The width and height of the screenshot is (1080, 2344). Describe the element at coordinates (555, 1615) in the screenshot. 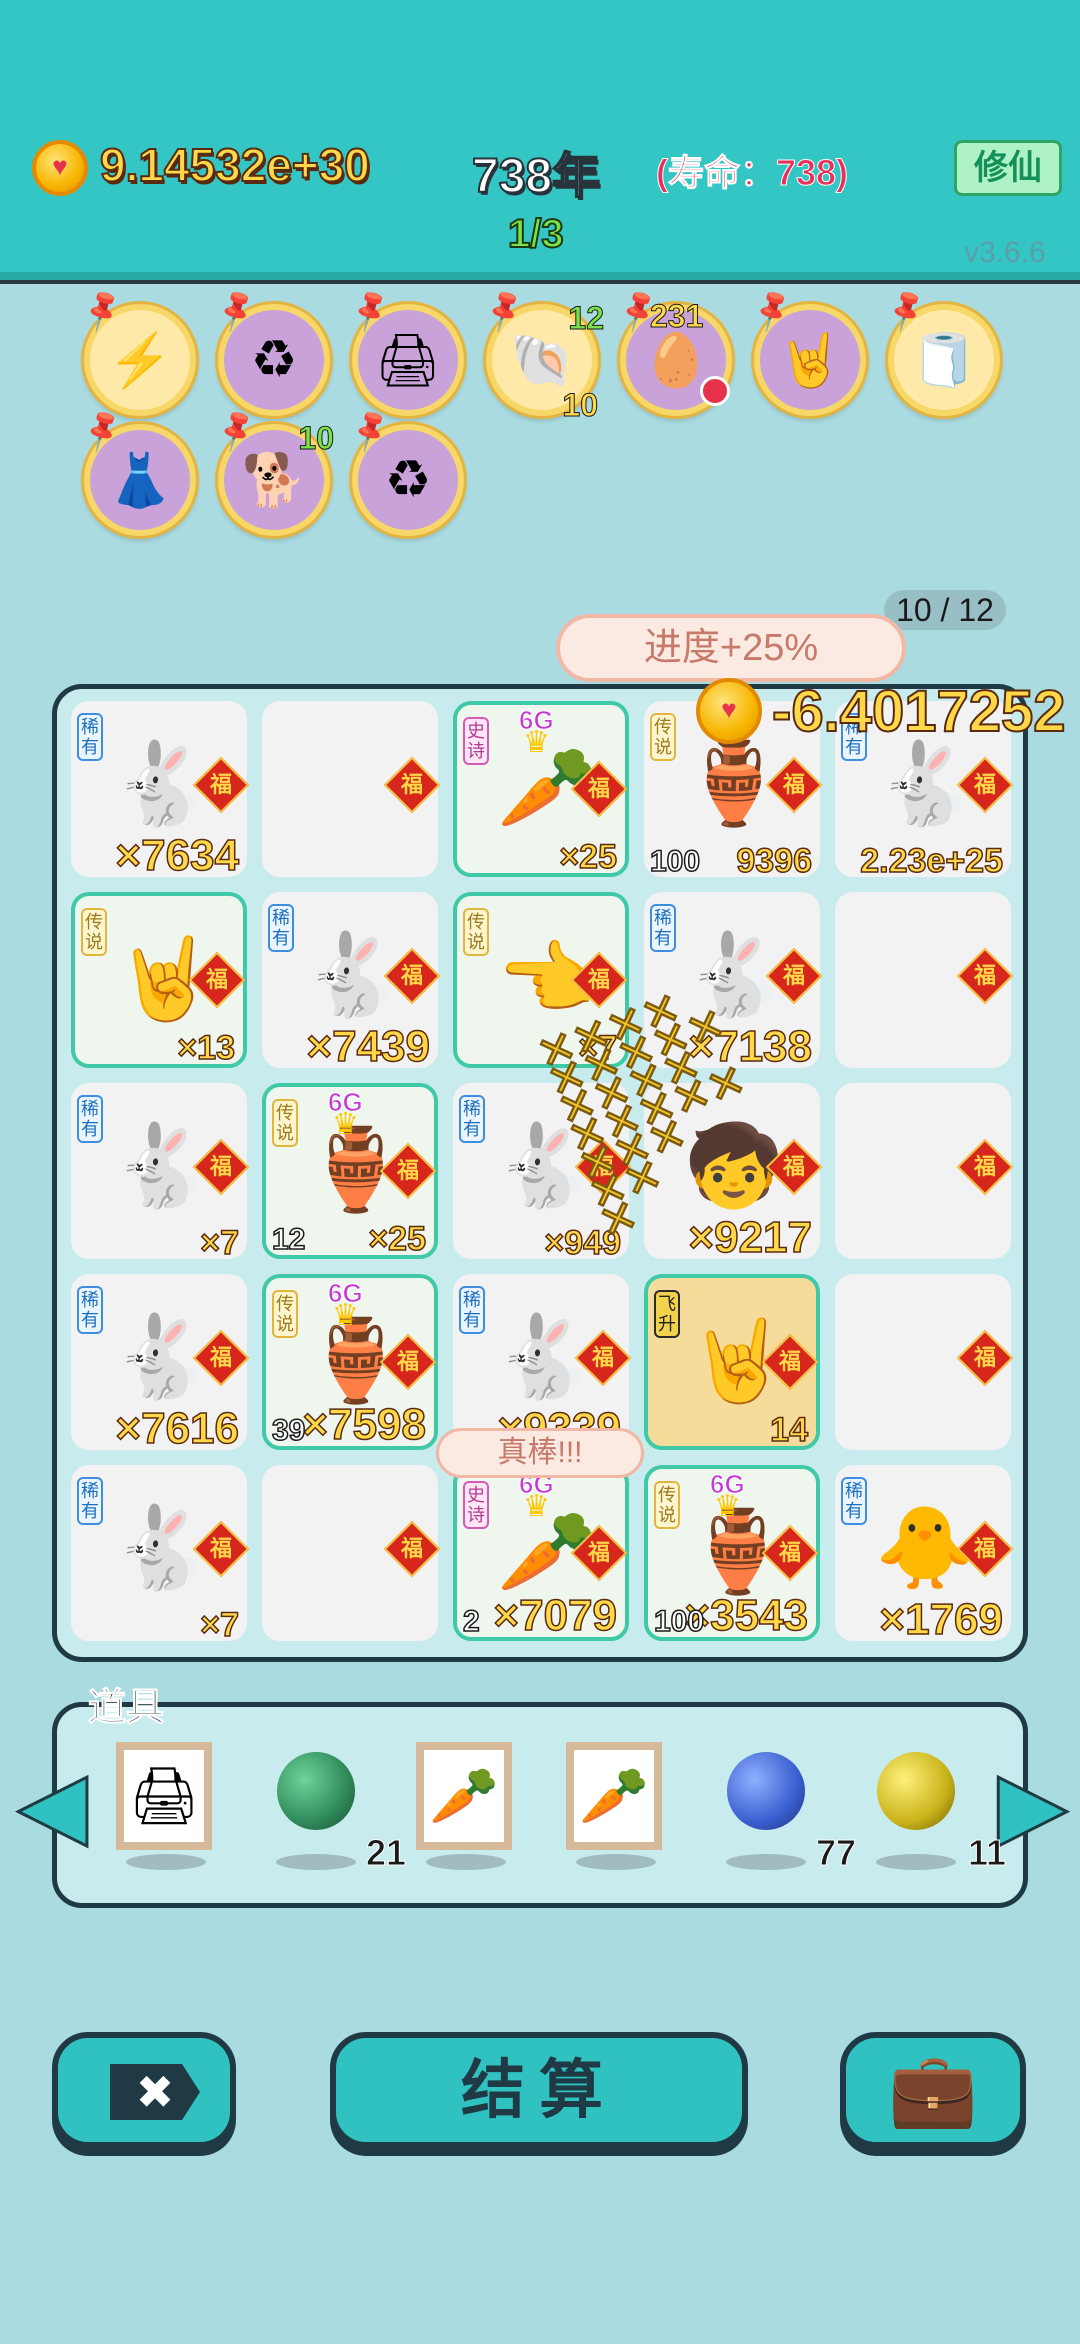

I see `multiplier-label: ×7079` at that location.